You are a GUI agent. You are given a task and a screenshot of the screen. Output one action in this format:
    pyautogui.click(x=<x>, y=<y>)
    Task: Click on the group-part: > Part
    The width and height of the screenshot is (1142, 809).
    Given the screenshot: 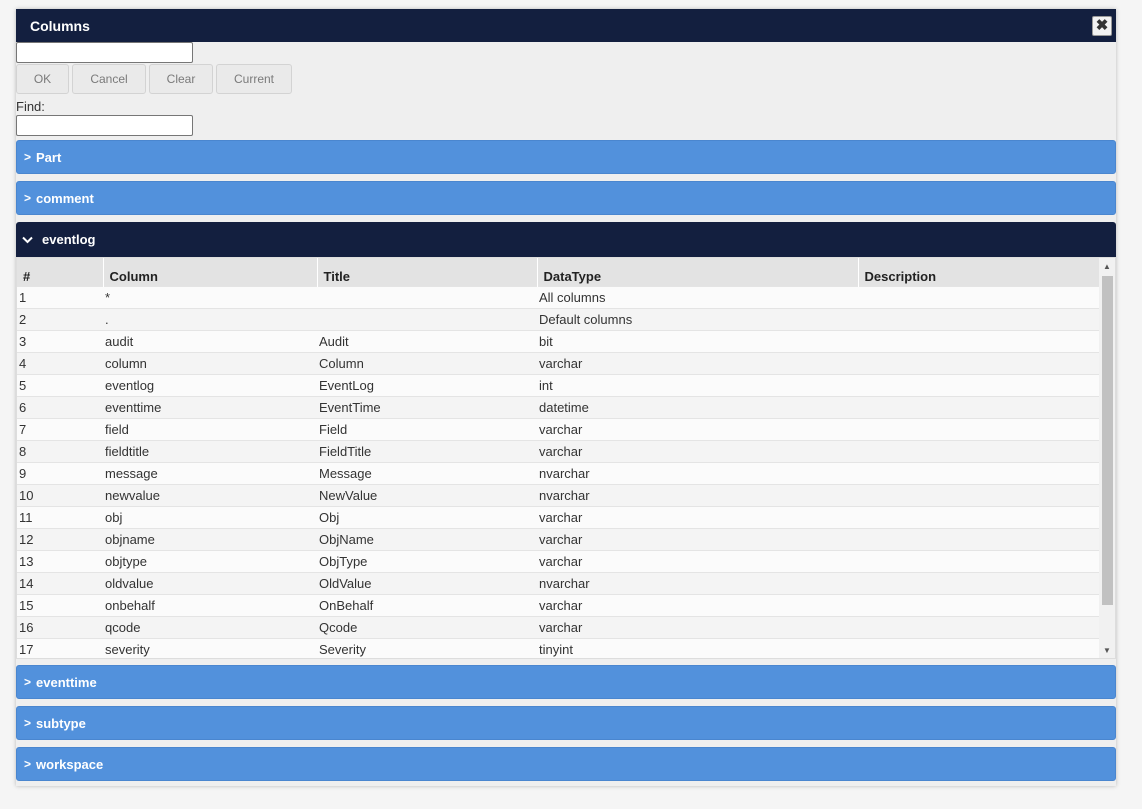 What is the action you would take?
    pyautogui.click(x=566, y=157)
    